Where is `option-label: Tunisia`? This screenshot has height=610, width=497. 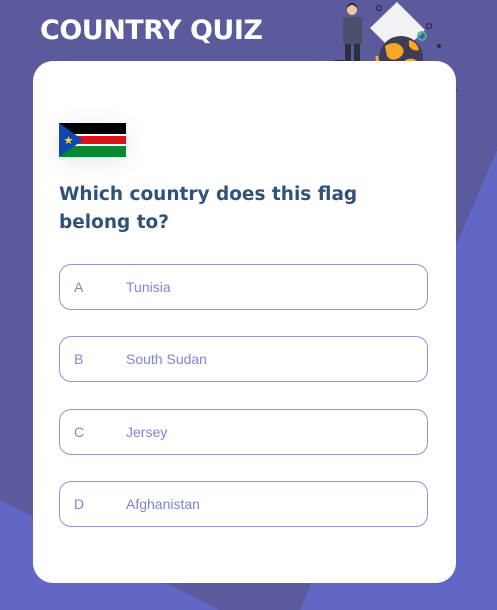 option-label: Tunisia is located at coordinates (148, 287).